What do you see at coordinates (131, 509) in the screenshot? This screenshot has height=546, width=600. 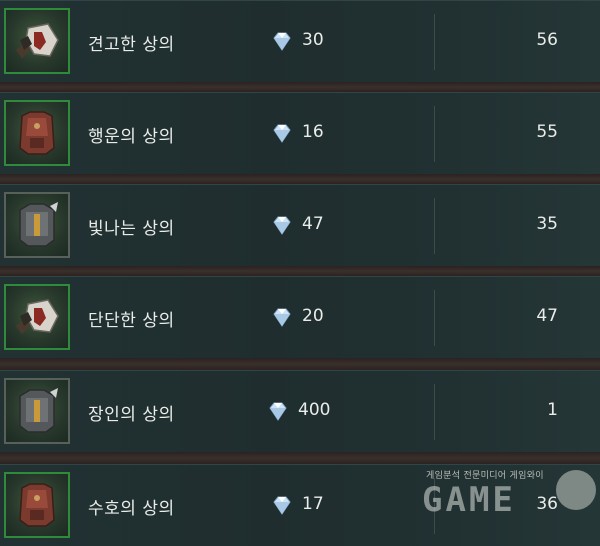 I see `item-name: 수호의 상의` at bounding box center [131, 509].